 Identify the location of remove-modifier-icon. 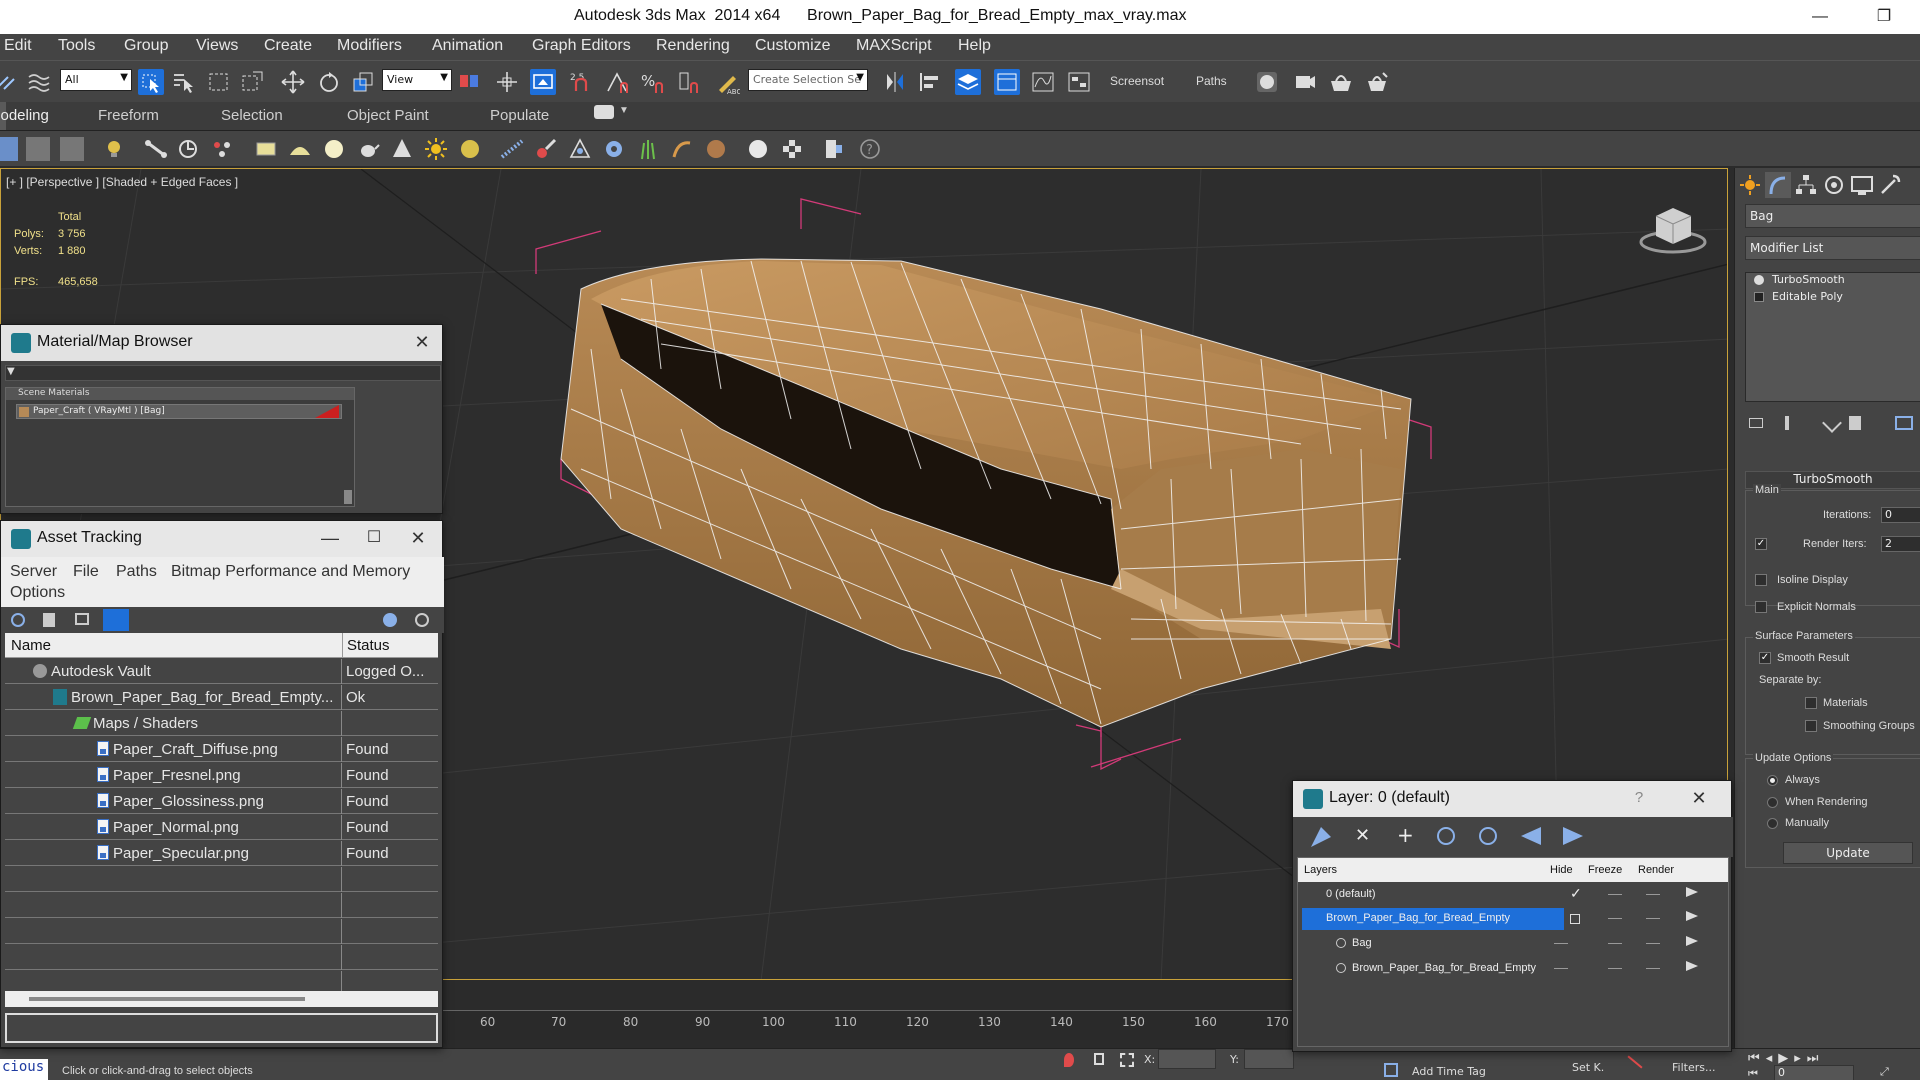
(1855, 423).